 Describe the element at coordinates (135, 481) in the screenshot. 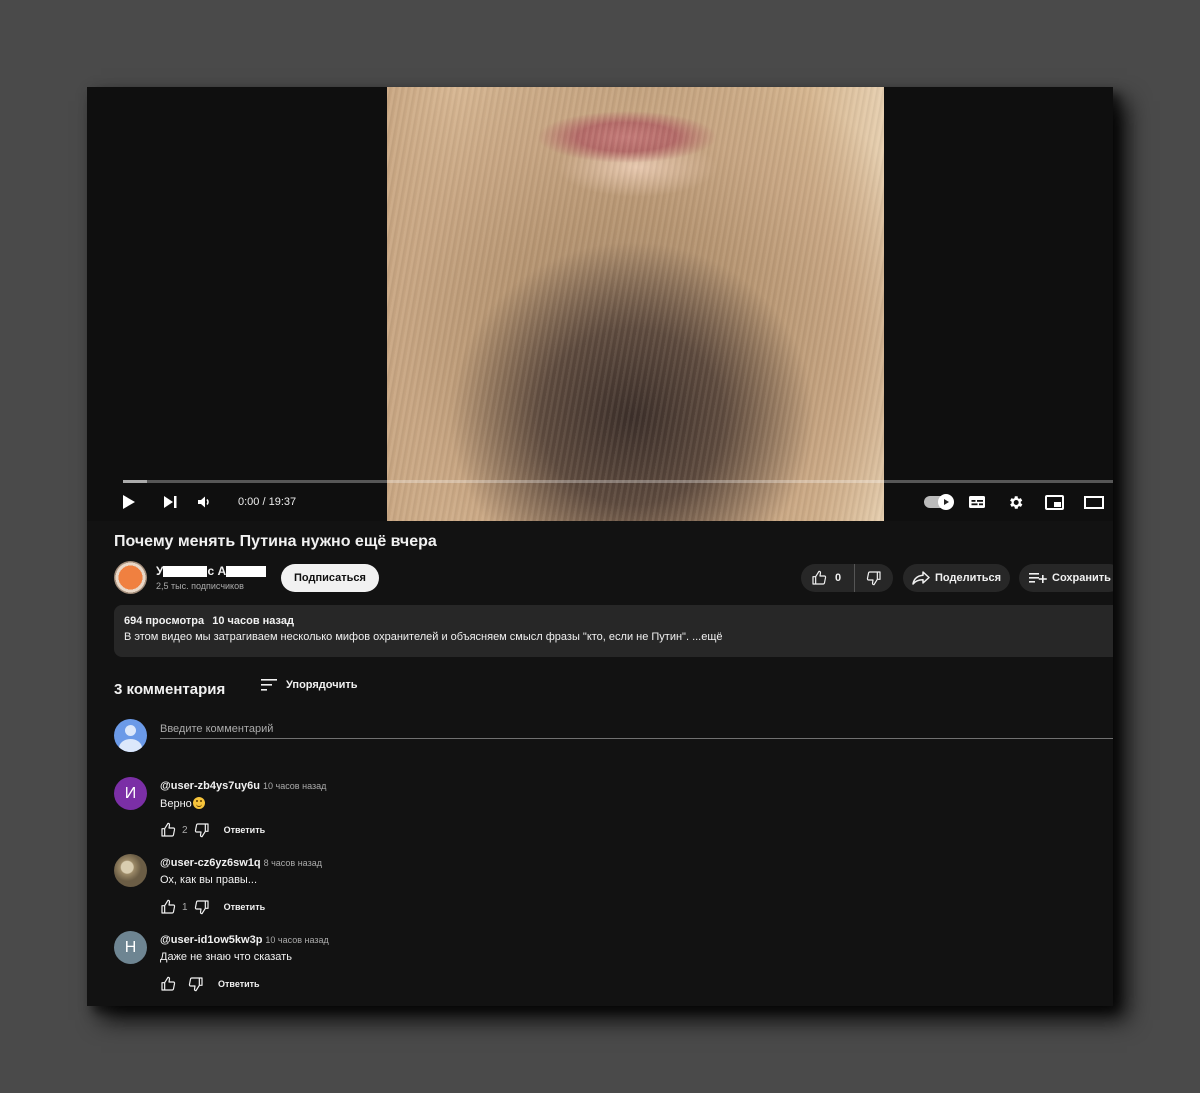

I see `progress-buffer` at that location.